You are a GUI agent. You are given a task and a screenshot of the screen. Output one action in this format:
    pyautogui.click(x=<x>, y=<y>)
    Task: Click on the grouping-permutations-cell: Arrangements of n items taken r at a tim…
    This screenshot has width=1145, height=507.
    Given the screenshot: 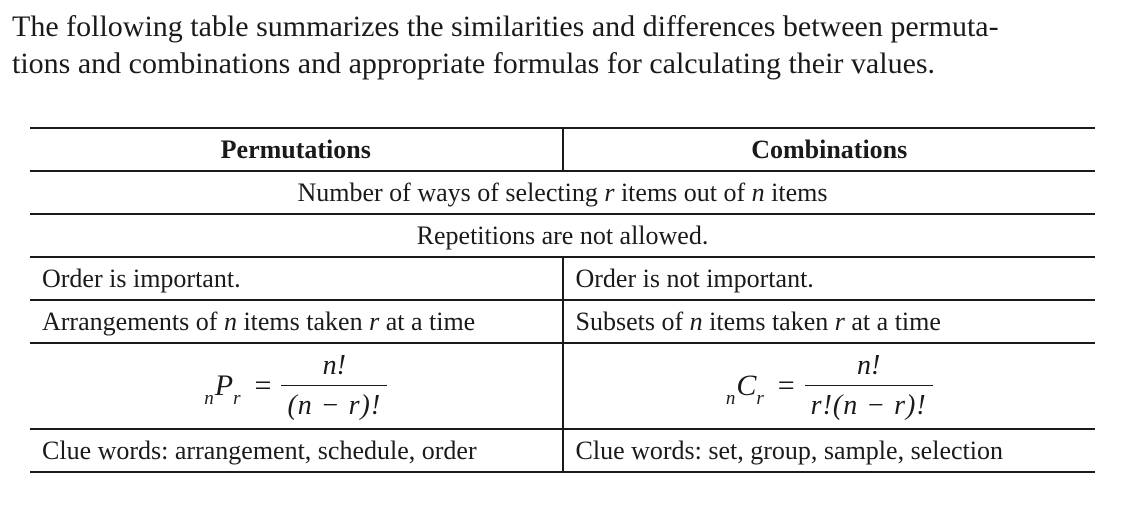 What is the action you would take?
    pyautogui.click(x=297, y=321)
    